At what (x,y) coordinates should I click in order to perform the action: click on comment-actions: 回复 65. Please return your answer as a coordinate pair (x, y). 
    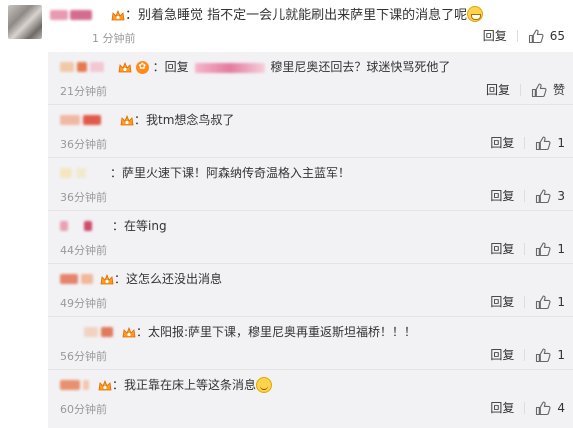
    Looking at the image, I should click on (524, 35).